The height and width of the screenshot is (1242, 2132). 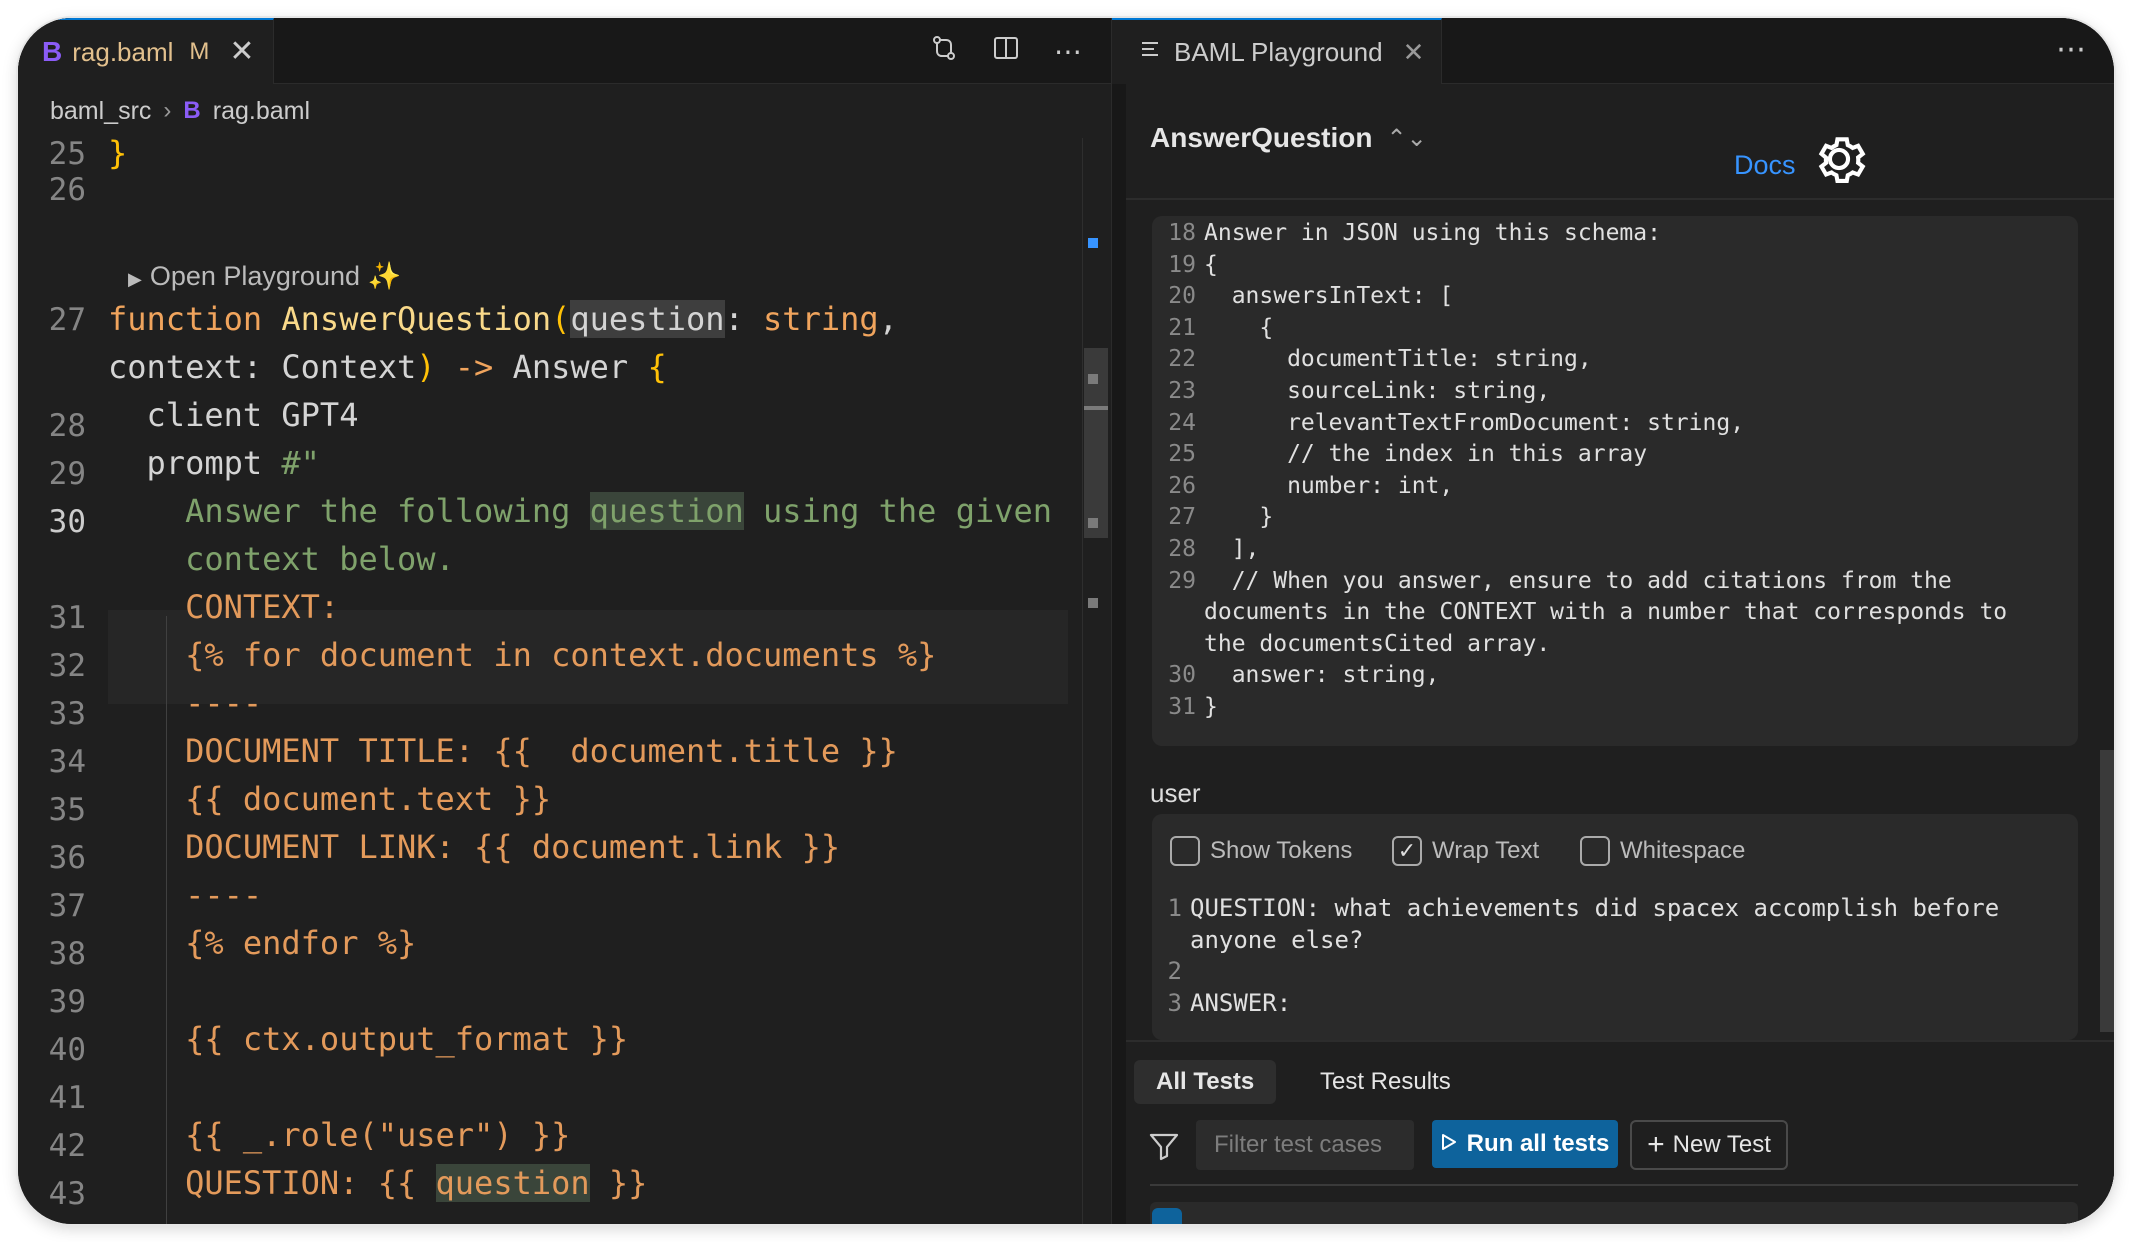 I want to click on code-line: DOCUMENT LINK: {{ document.link }}, so click(x=513, y=847).